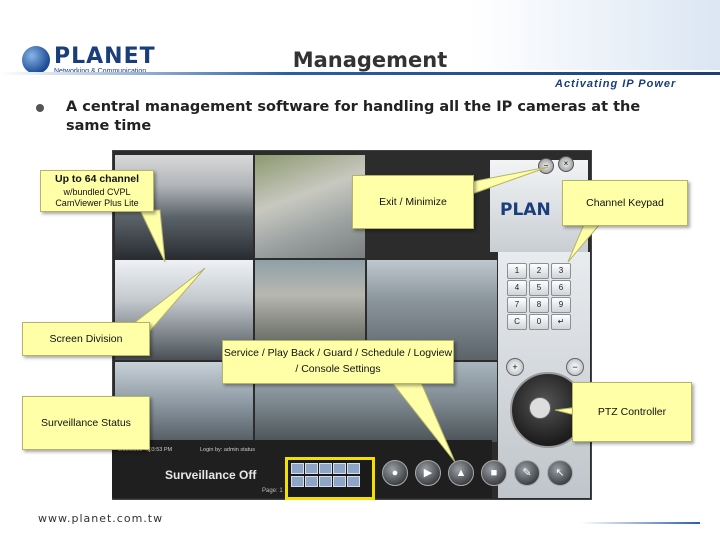 The height and width of the screenshot is (540, 720). Describe the element at coordinates (625, 203) in the screenshot. I see `callout-channel-keypad: Channel Keypad` at that location.